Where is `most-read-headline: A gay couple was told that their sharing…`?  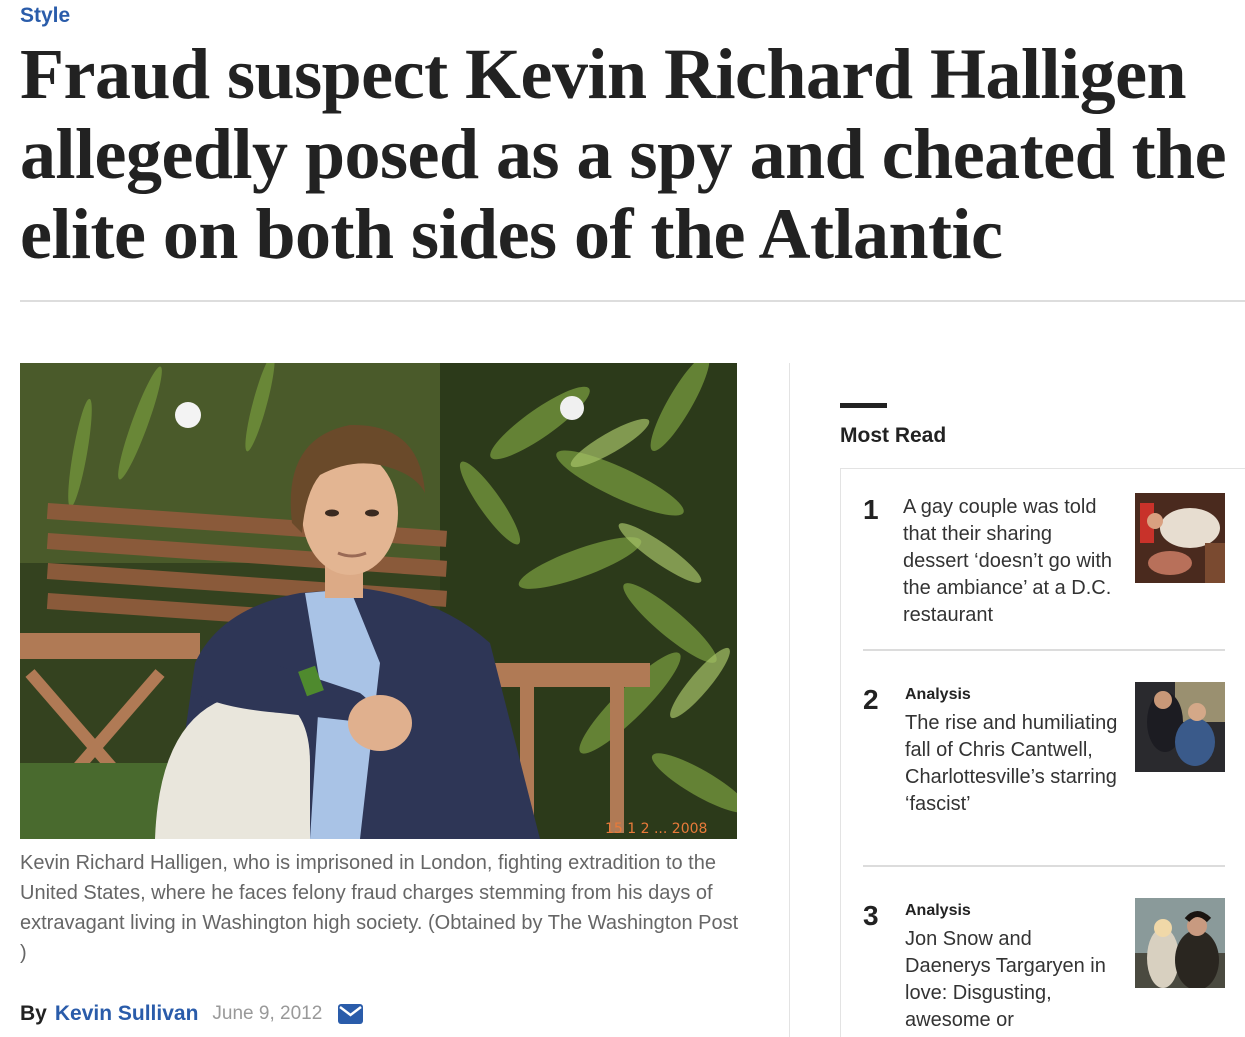
most-read-headline: A gay couple was told that their sharing… is located at coordinates (1010, 561).